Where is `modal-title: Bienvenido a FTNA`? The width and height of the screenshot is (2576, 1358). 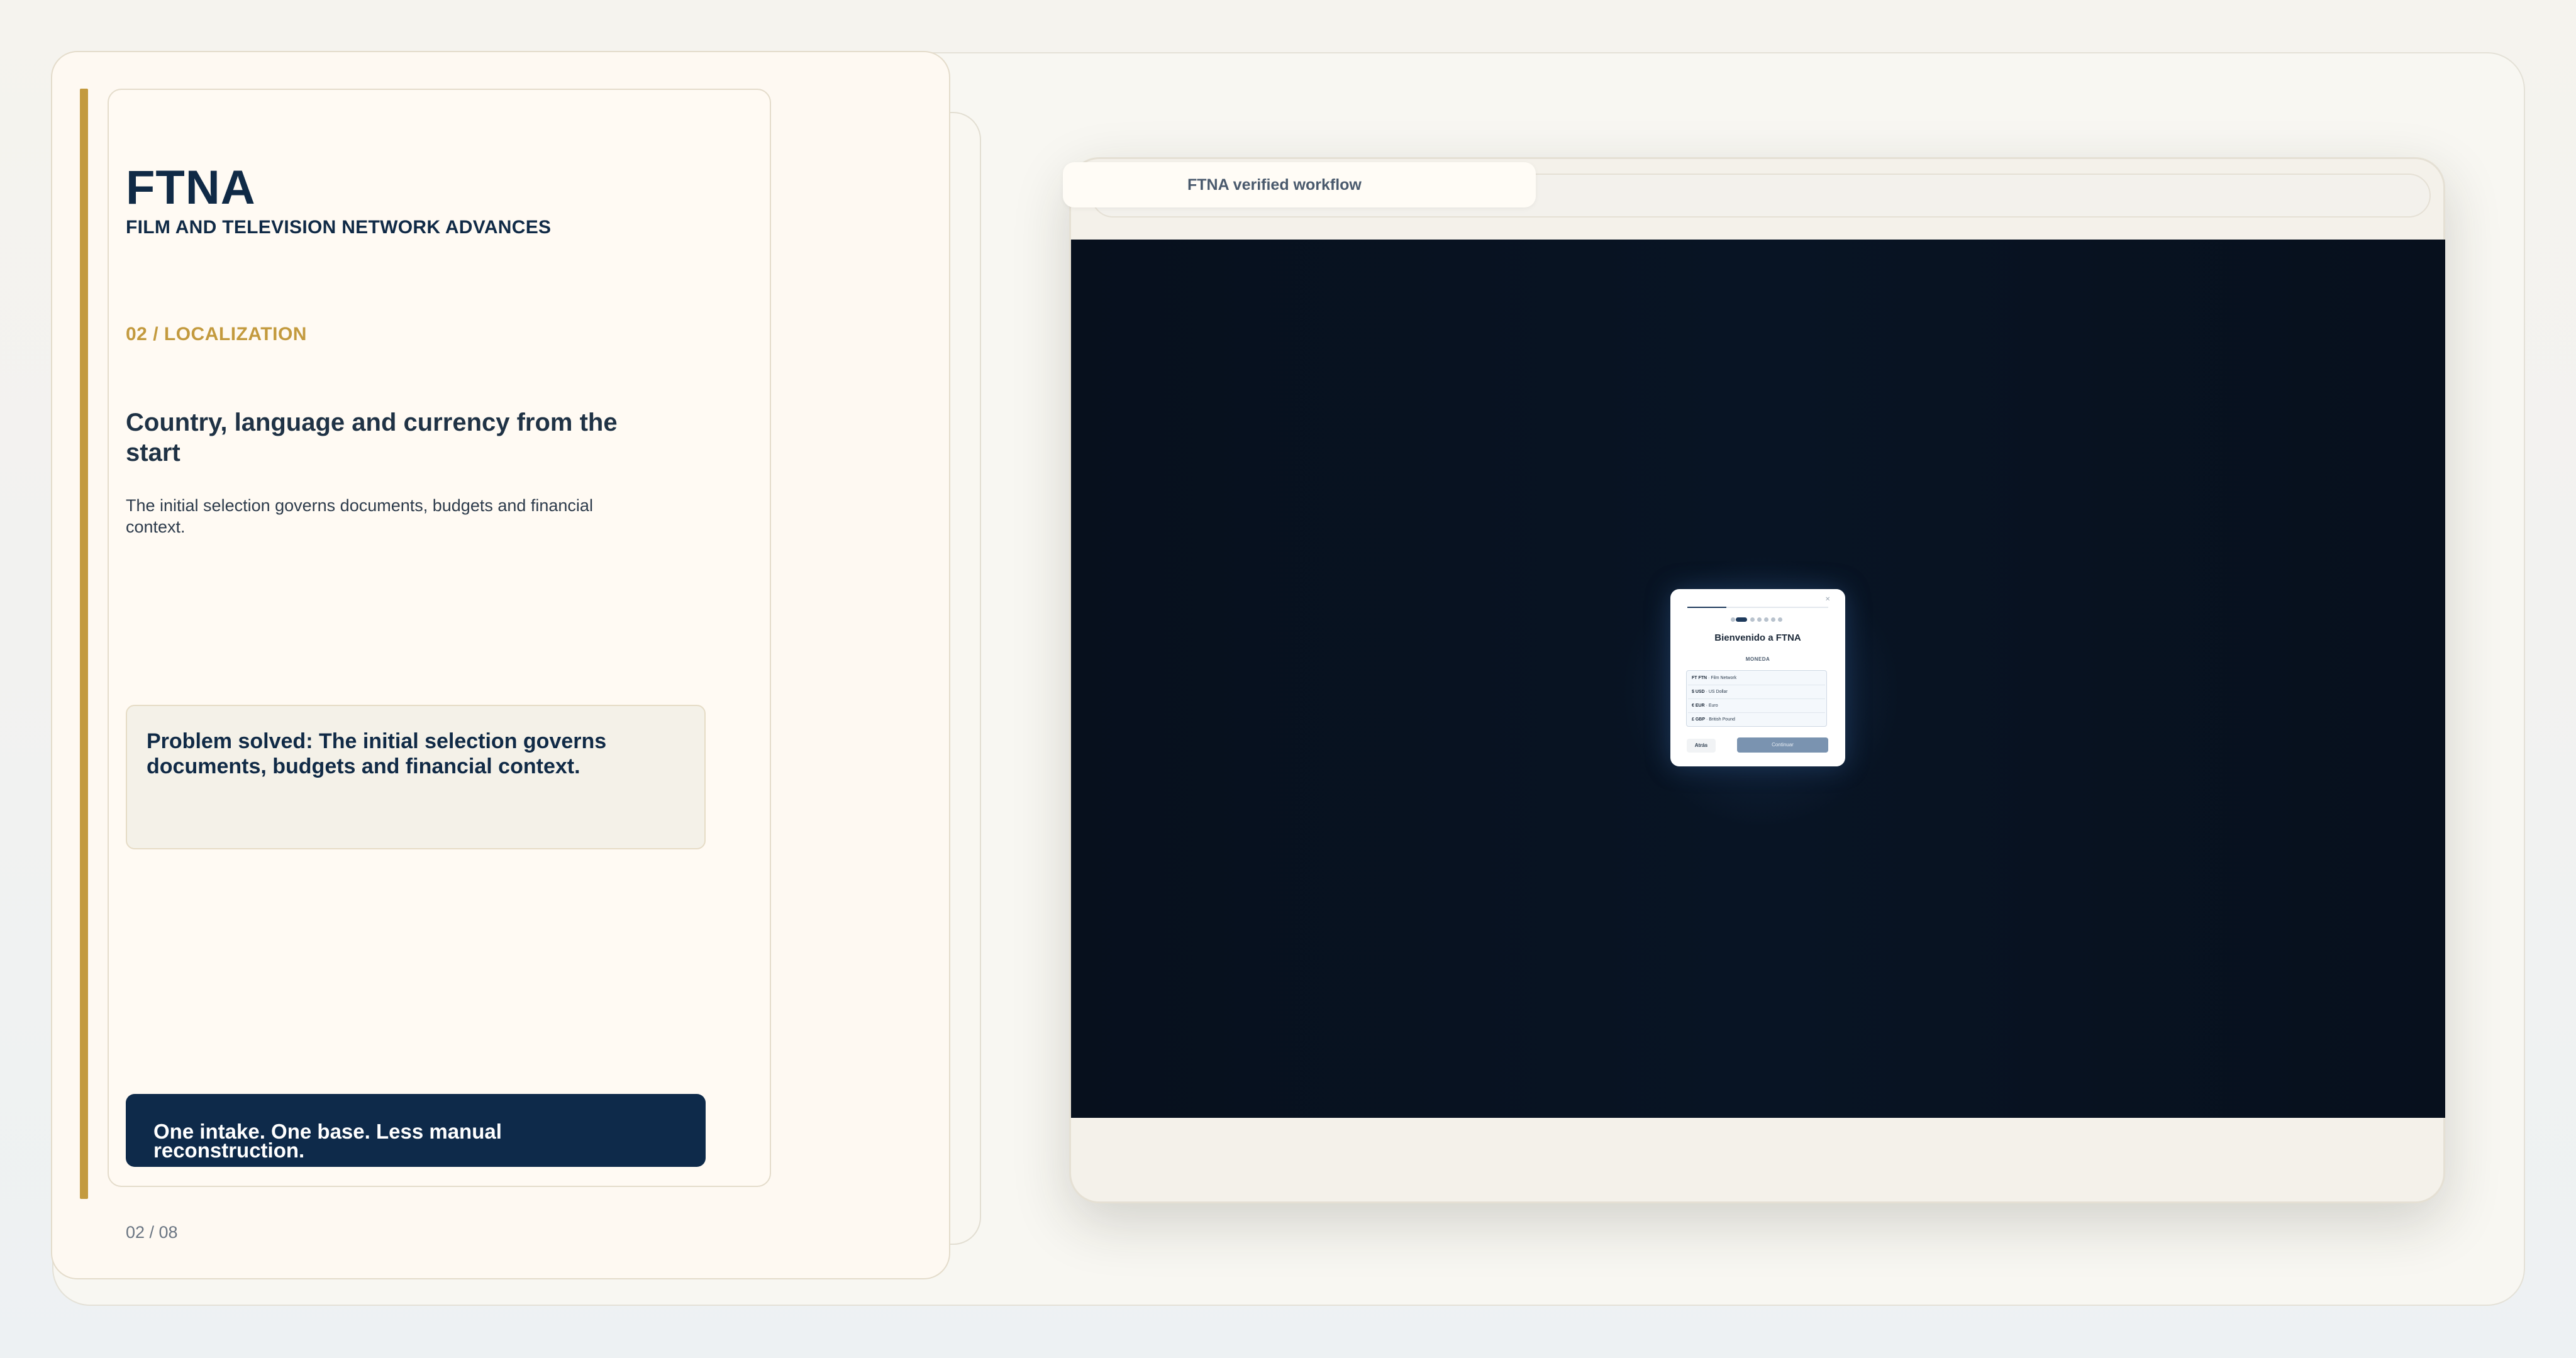 modal-title: Bienvenido a FTNA is located at coordinates (1757, 637).